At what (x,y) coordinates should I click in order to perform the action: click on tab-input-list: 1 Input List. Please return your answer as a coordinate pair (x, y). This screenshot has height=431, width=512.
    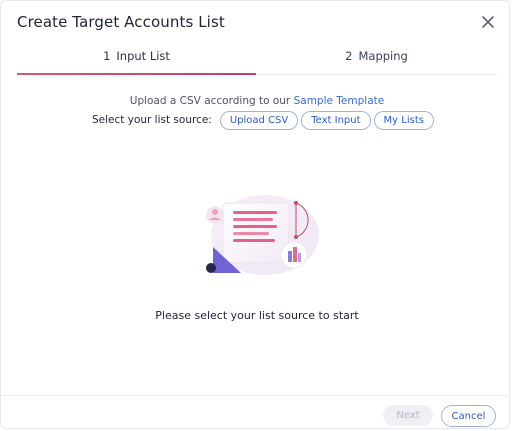
    Looking at the image, I should click on (136, 56).